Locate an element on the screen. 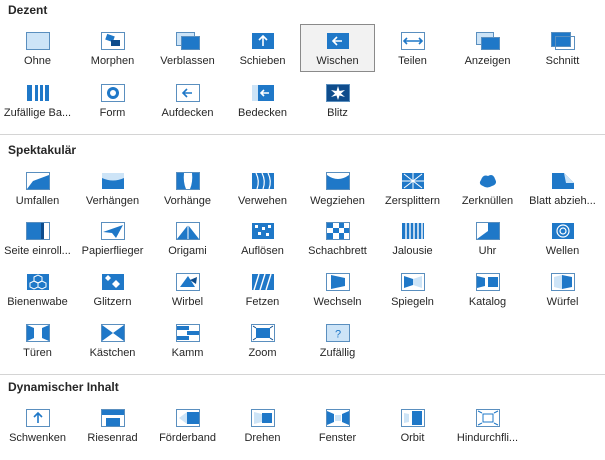 The height and width of the screenshot is (460, 605). transition-wellen: Wellen is located at coordinates (562, 238).